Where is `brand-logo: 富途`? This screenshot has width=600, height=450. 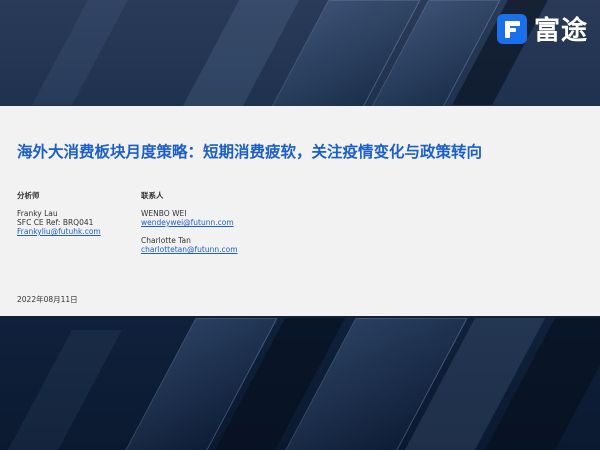 brand-logo: 富途 is located at coordinates (542, 28).